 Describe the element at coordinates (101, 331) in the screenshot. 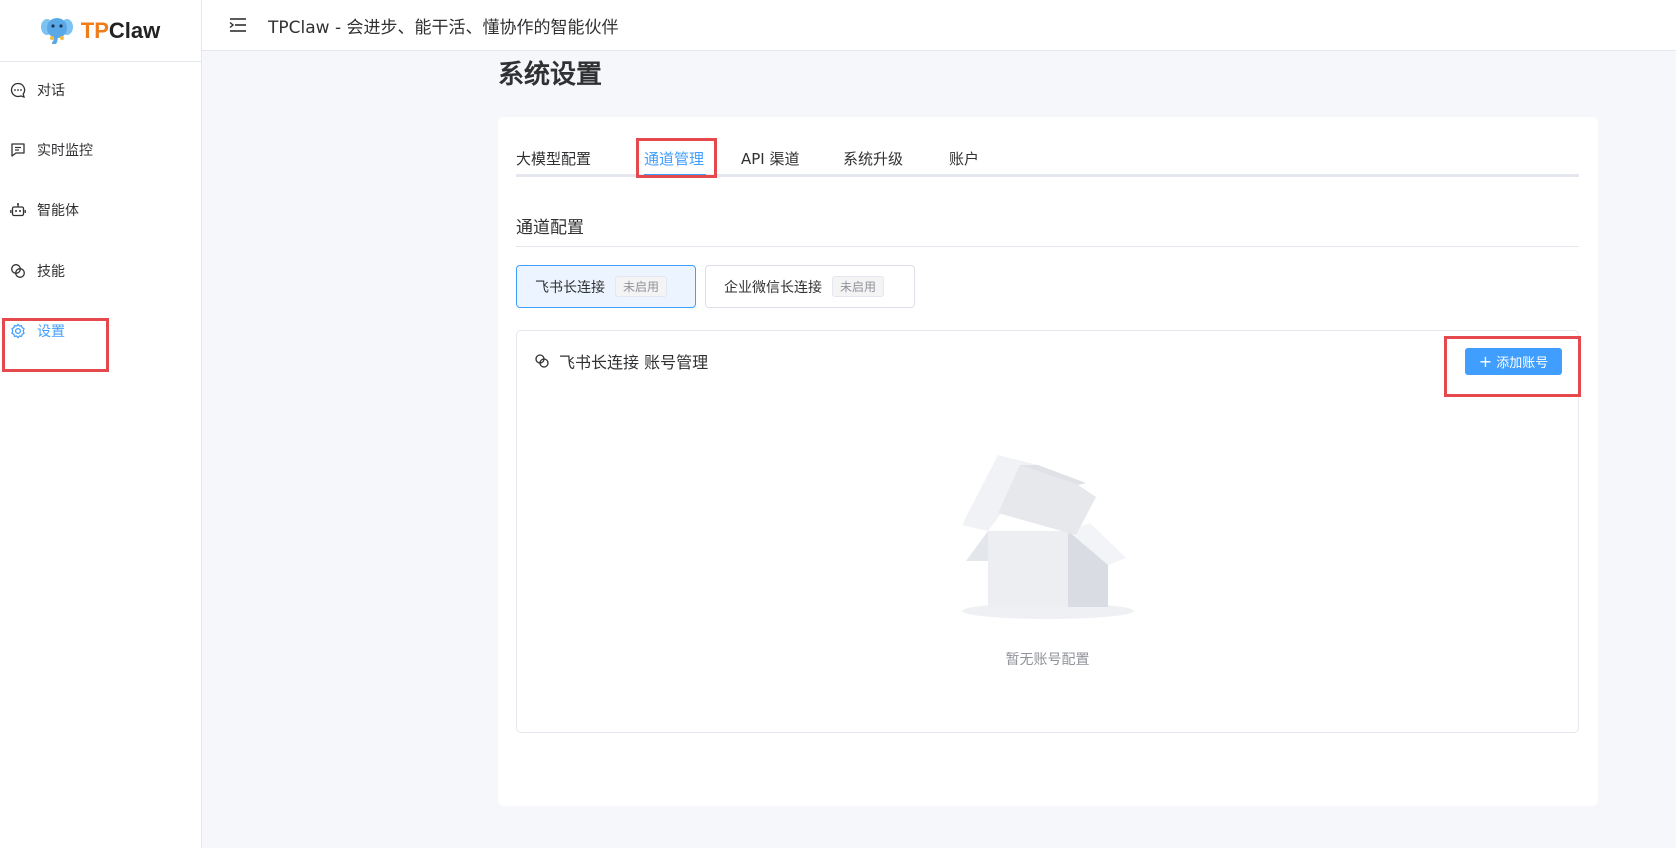

I see `sidebar-item-settings: 设置` at that location.